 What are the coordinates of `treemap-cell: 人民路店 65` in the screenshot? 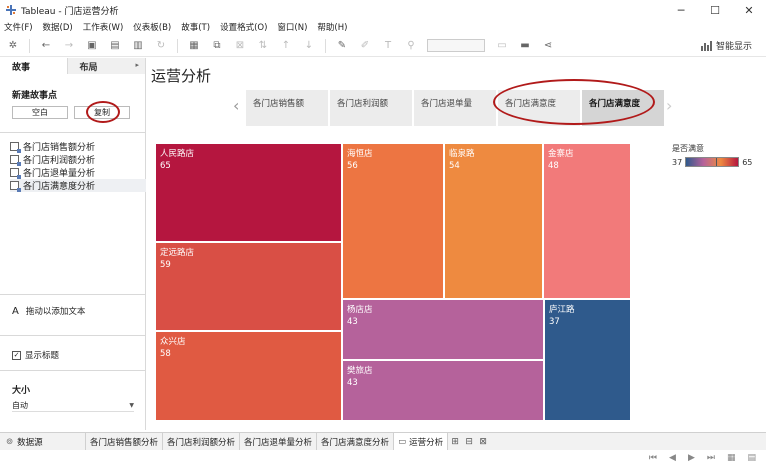 It's located at (248, 192).